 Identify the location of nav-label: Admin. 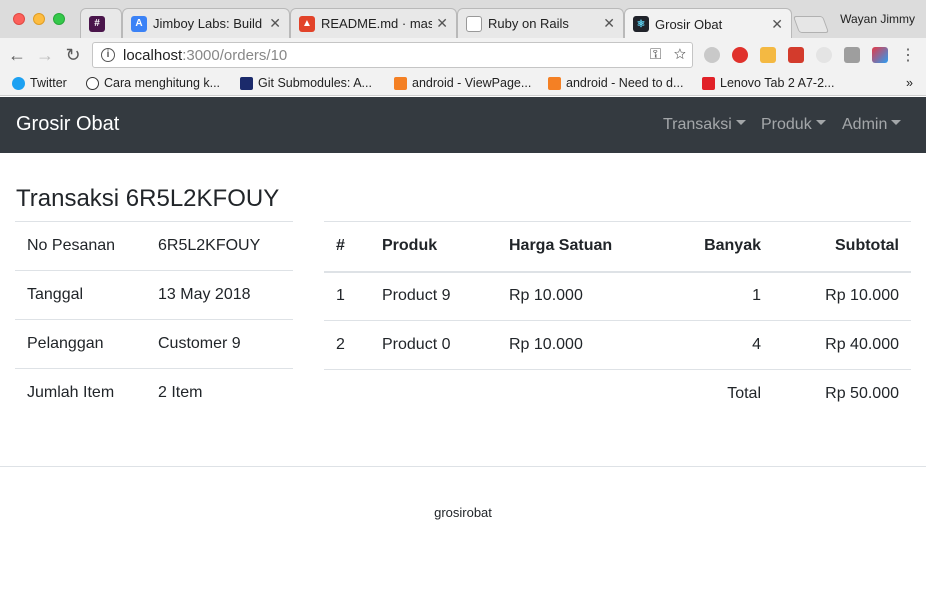
(865, 124).